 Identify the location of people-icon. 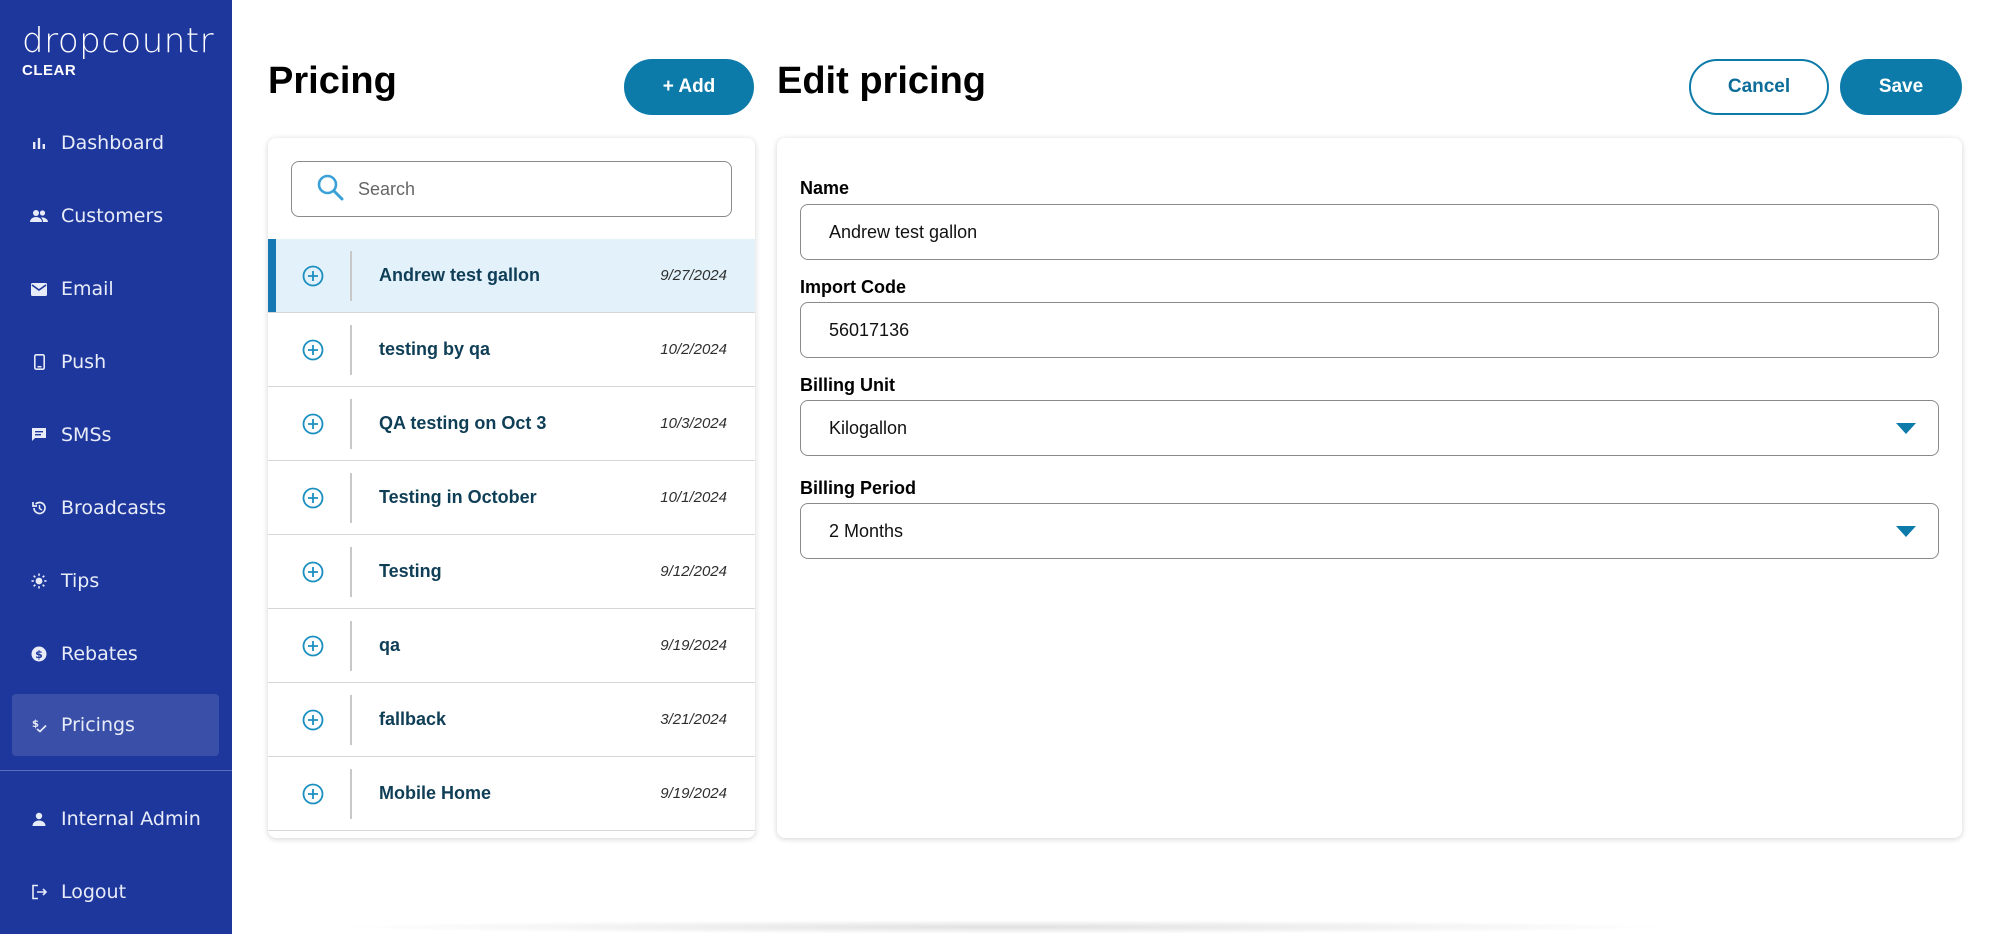
(39, 216).